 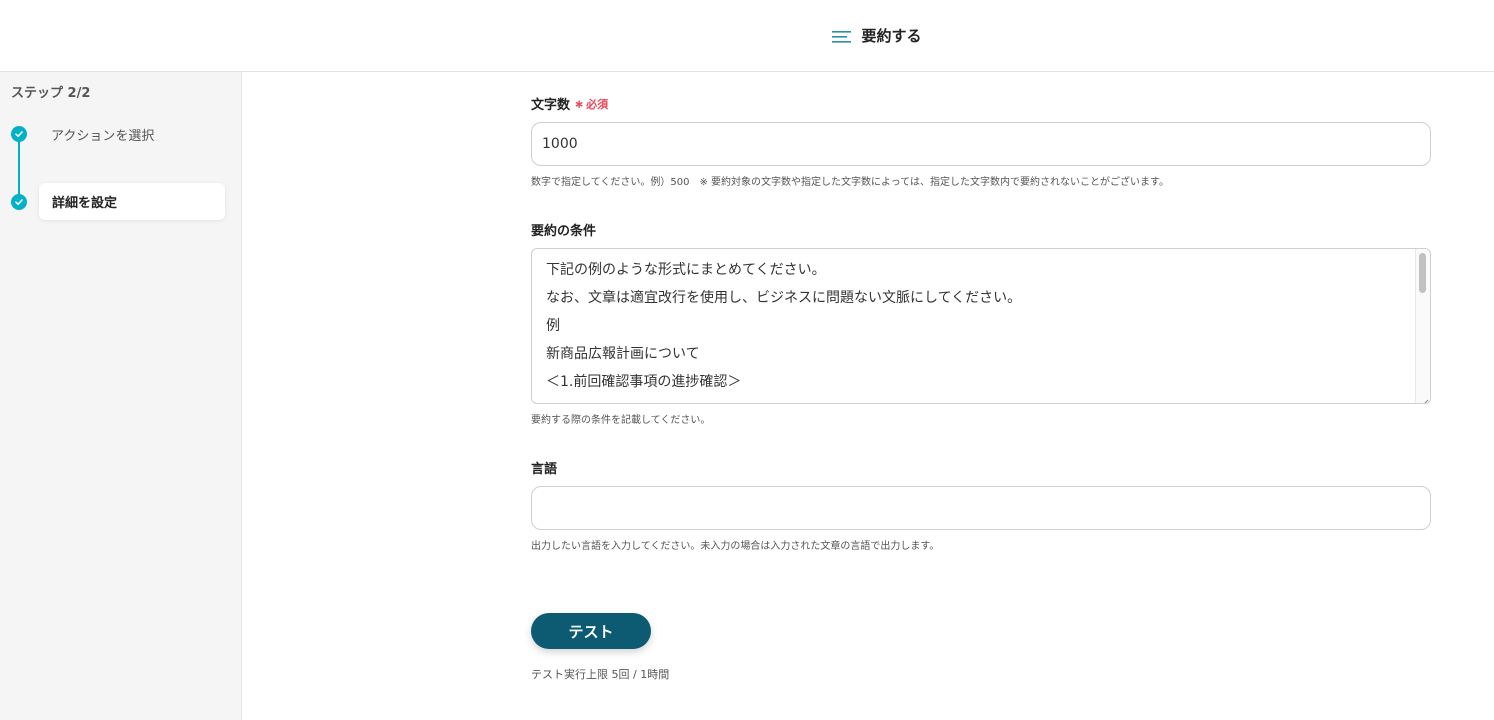 I want to click on required-badge: ∗ 必須, so click(x=591, y=104).